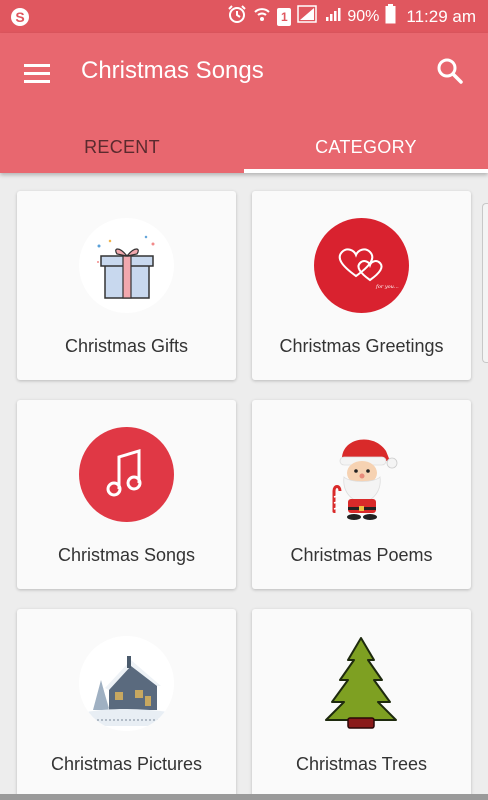 Image resolution: width=488 pixels, height=800 pixels. Describe the element at coordinates (284, 16) in the screenshot. I see `sim-badge-icon: 1` at that location.